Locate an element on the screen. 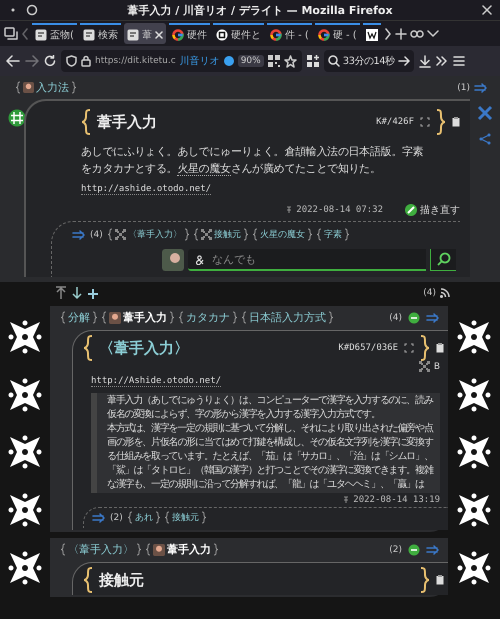 The image size is (500, 619). browser-tab: 盃物( is located at coordinates (54, 33).